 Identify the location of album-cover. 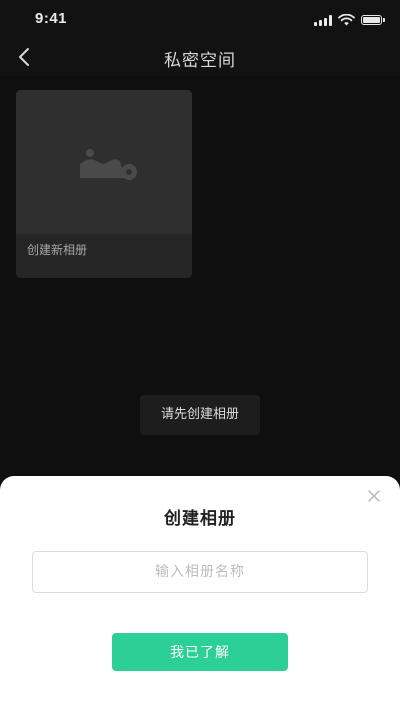
(104, 162).